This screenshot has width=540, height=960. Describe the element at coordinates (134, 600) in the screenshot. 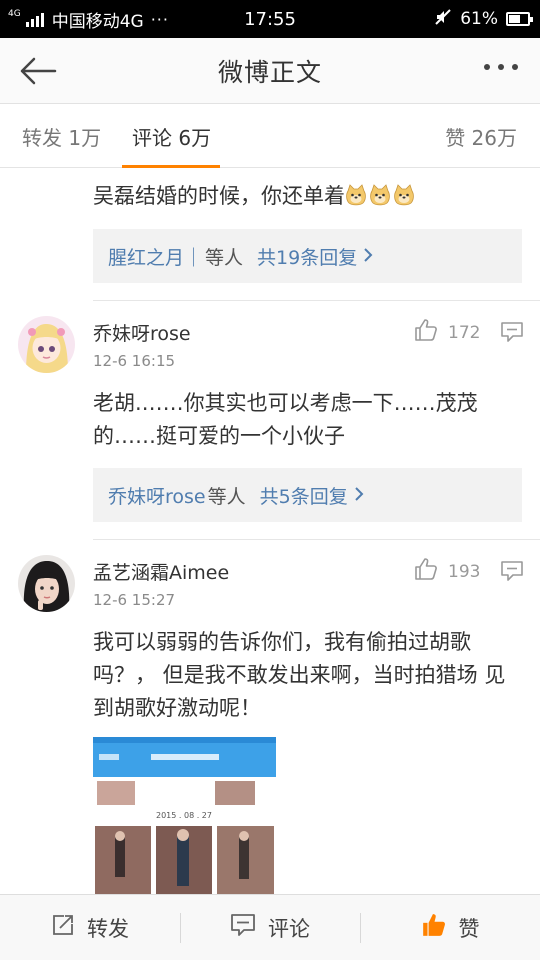

I see `comment-time: 12-6 15:27` at that location.